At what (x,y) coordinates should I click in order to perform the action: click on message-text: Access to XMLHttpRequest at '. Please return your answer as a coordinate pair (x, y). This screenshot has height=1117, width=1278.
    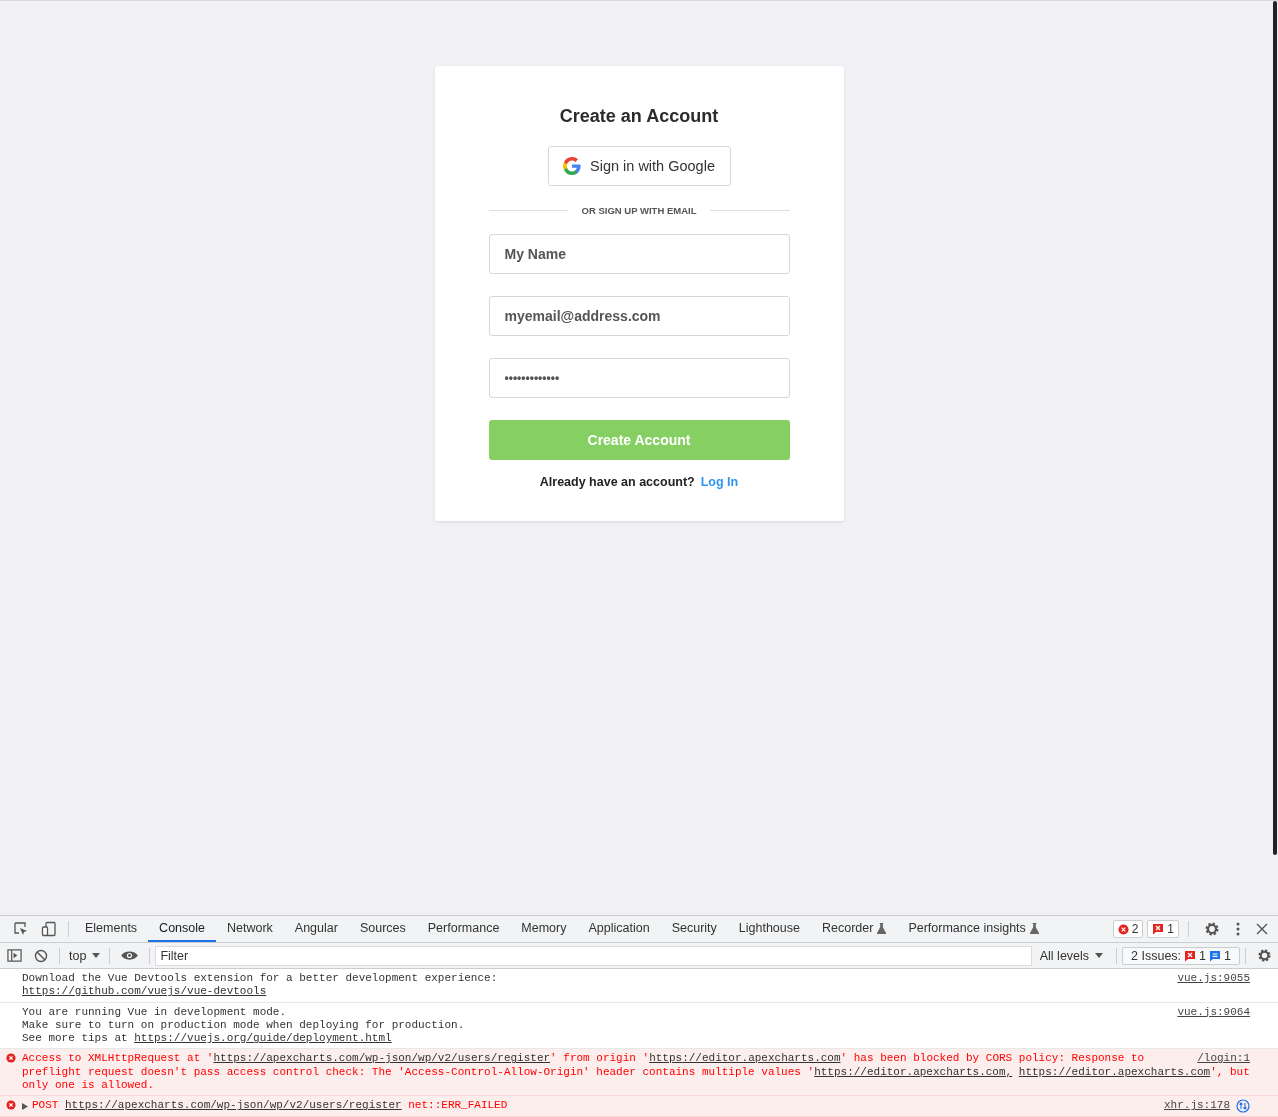
    Looking at the image, I should click on (118, 1059).